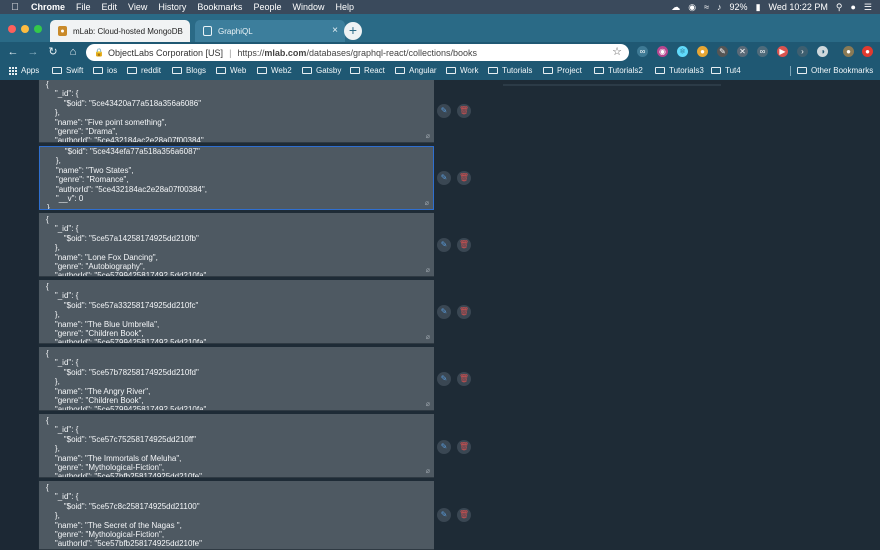 The width and height of the screenshot is (880, 550). I want to click on home-icon: ⌂, so click(73, 52).